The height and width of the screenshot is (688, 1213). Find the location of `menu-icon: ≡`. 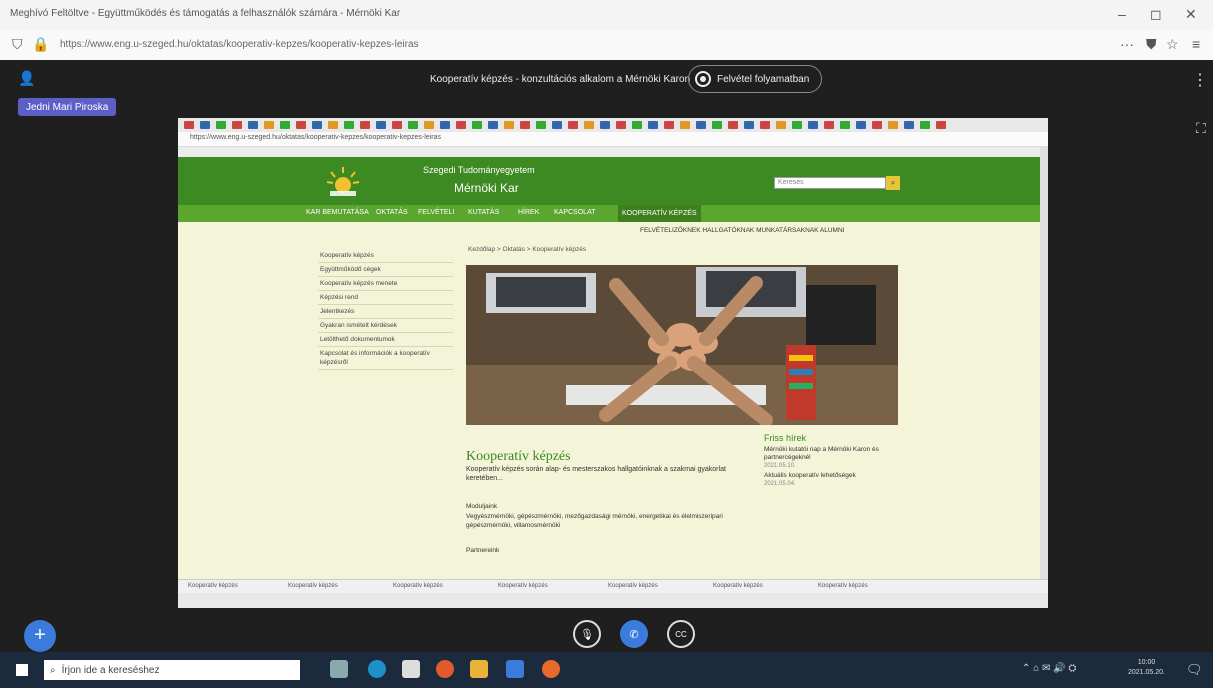

menu-icon: ≡ is located at coordinates (1196, 44).